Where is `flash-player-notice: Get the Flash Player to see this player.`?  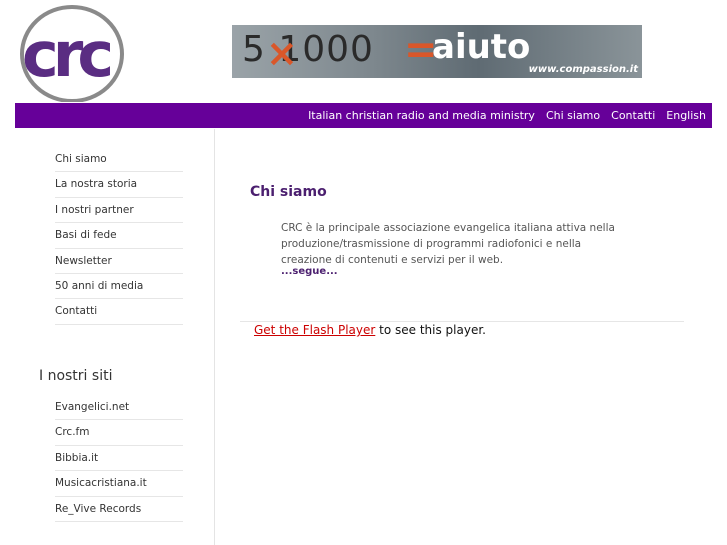
flash-player-notice: Get the Flash Player to see this player. is located at coordinates (370, 330).